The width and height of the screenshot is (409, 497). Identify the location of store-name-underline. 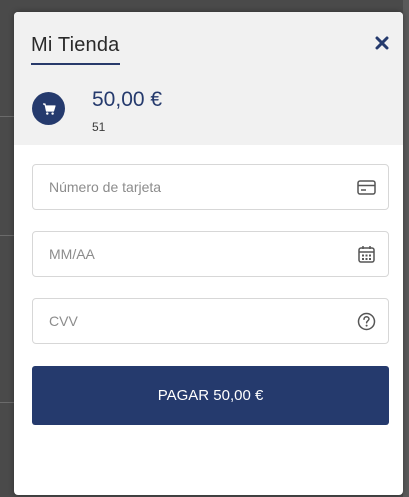
(75, 64).